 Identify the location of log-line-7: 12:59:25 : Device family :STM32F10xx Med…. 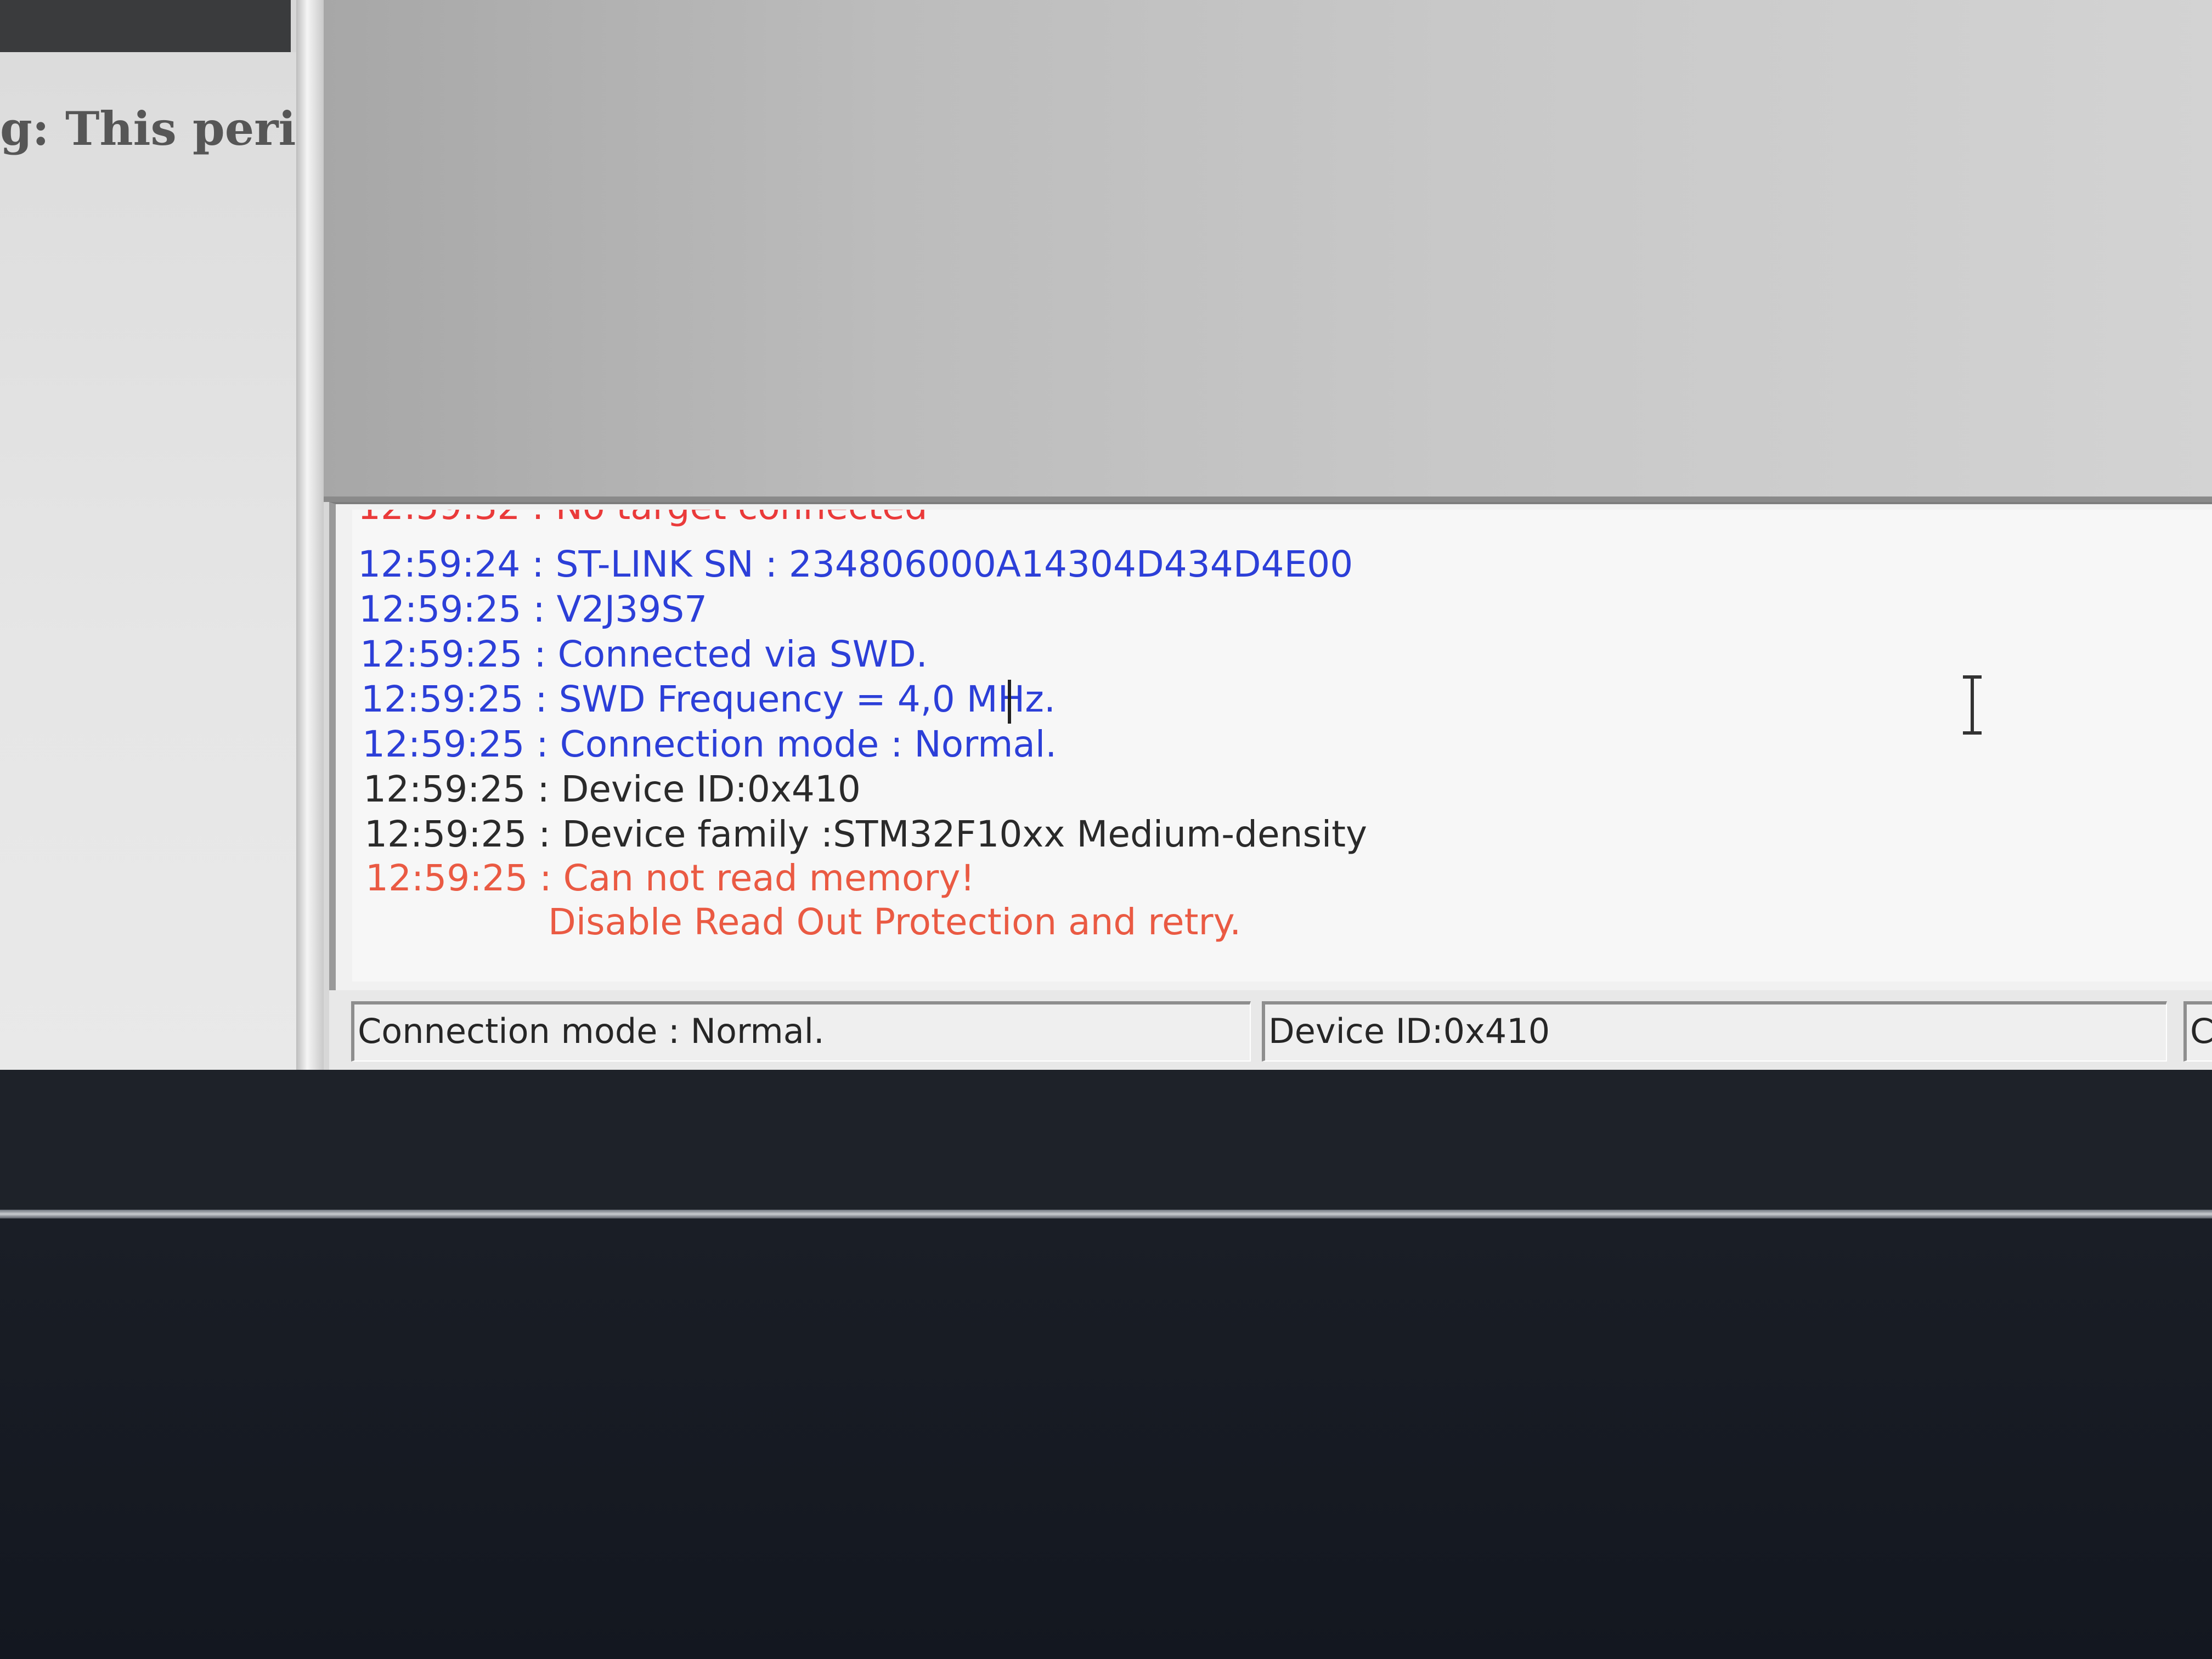
(866, 834).